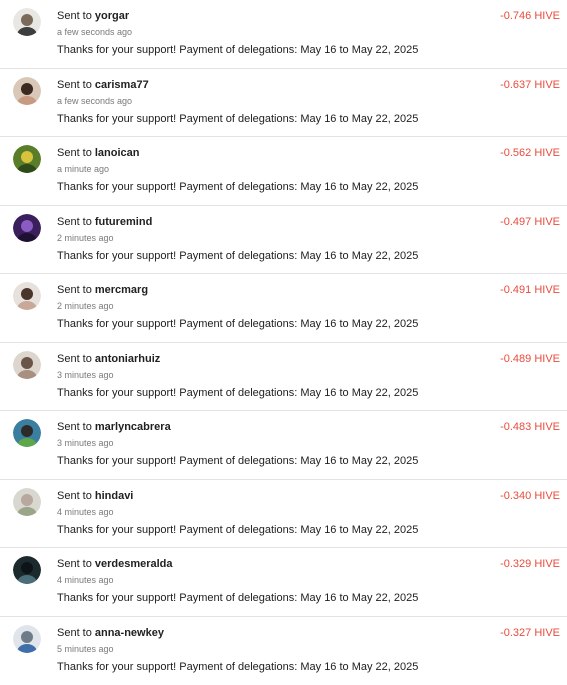 The image size is (567, 685). I want to click on recipient-username: antoniarhuiz, so click(127, 359).